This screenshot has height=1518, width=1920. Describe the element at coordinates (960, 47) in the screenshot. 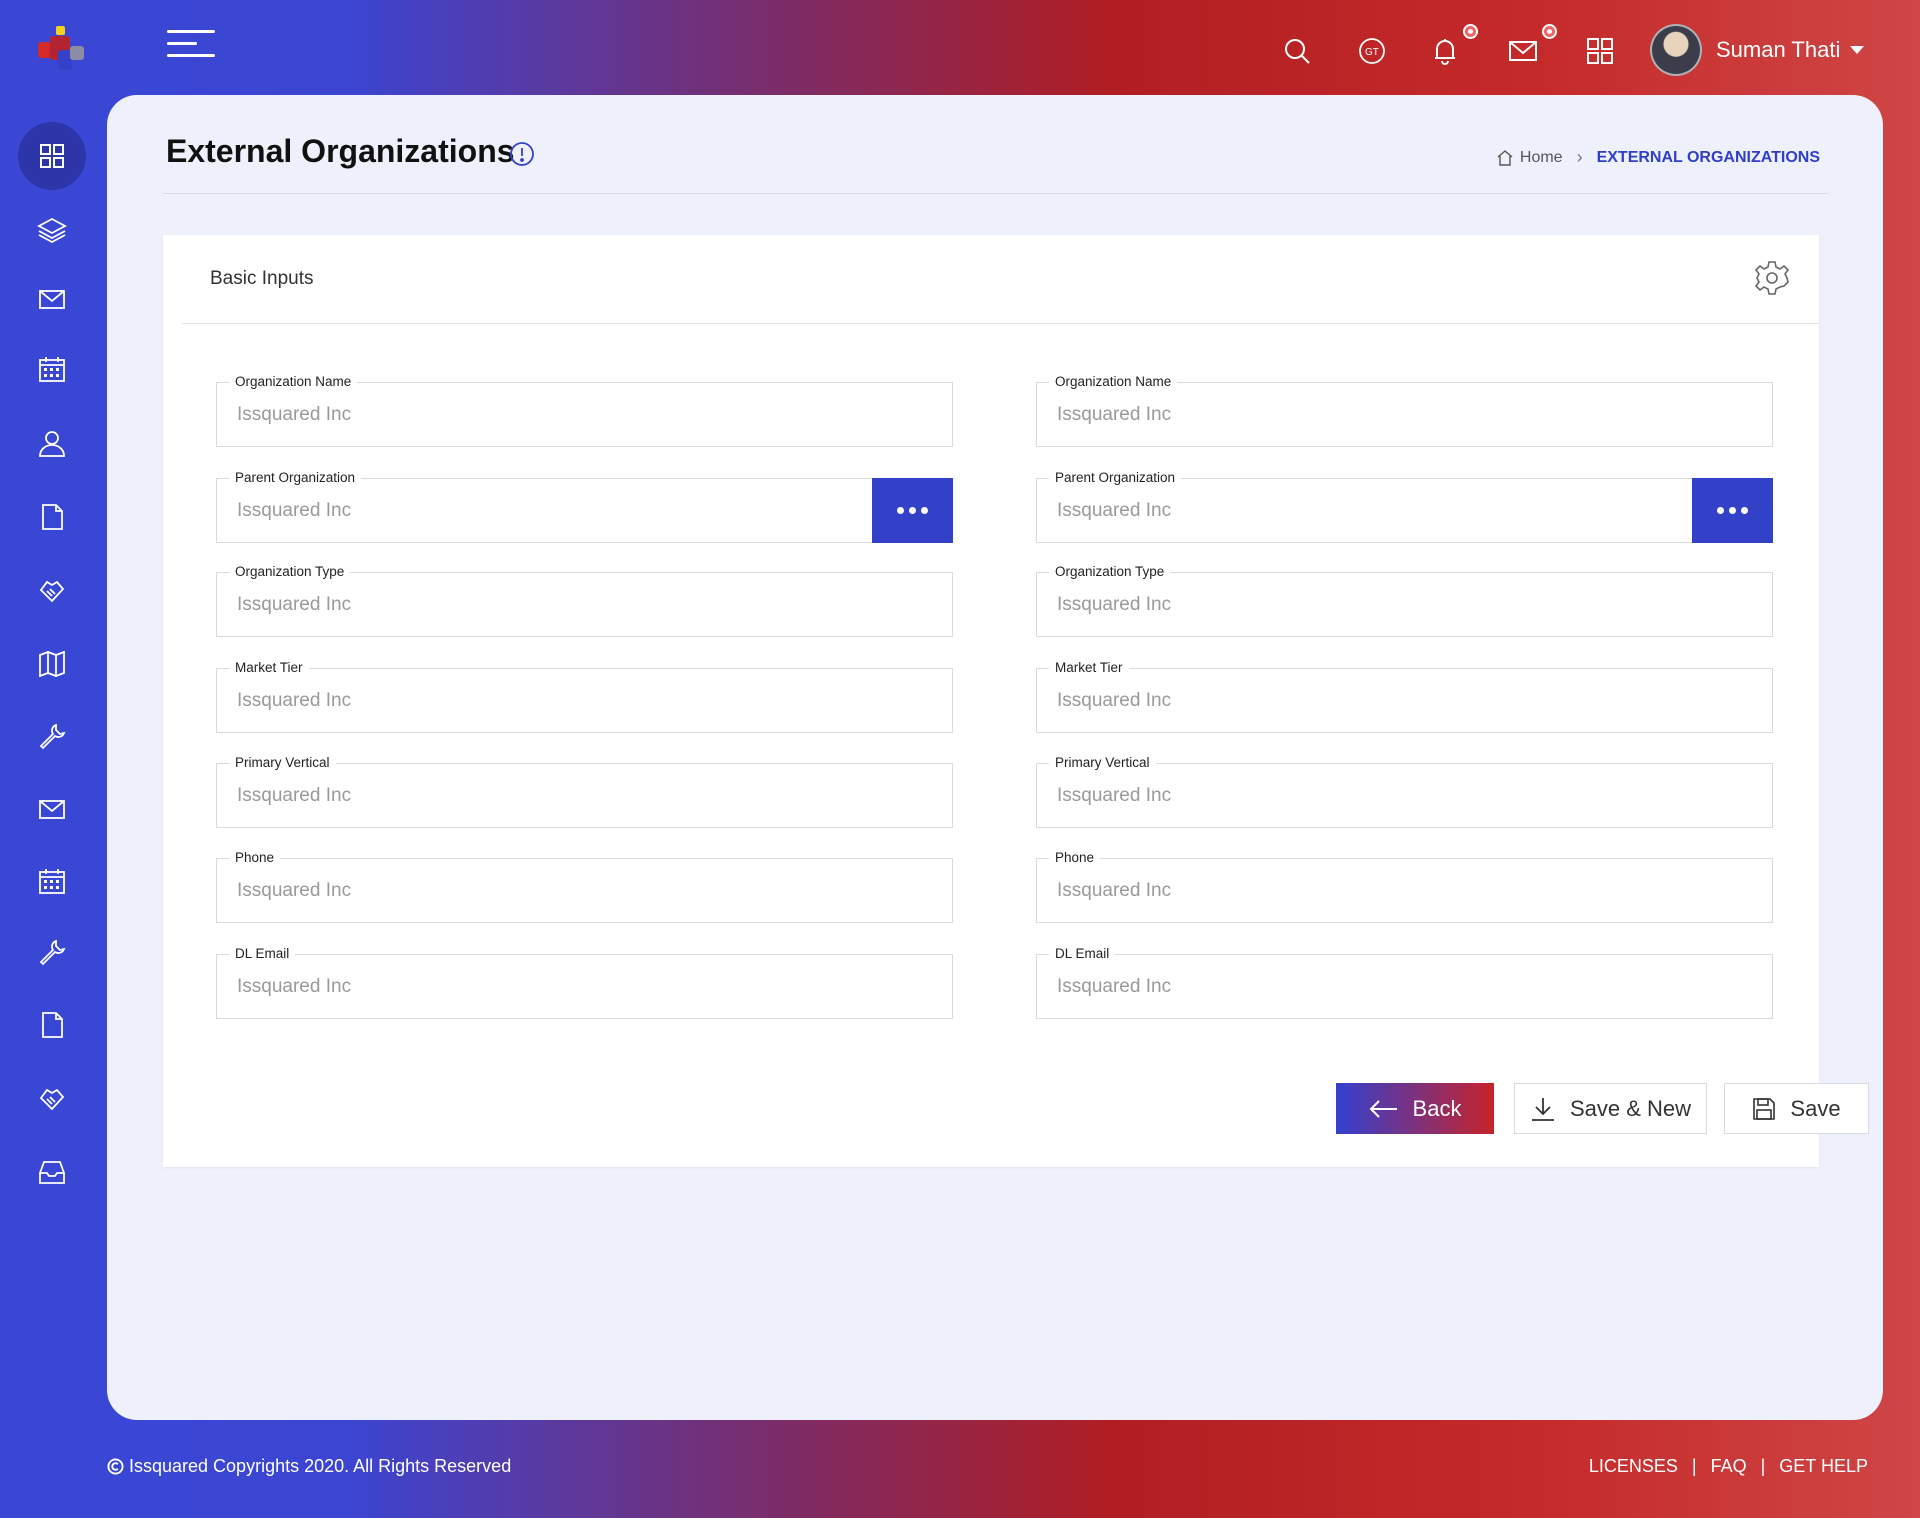

I see `top-bar: GT Suman Thati` at that location.